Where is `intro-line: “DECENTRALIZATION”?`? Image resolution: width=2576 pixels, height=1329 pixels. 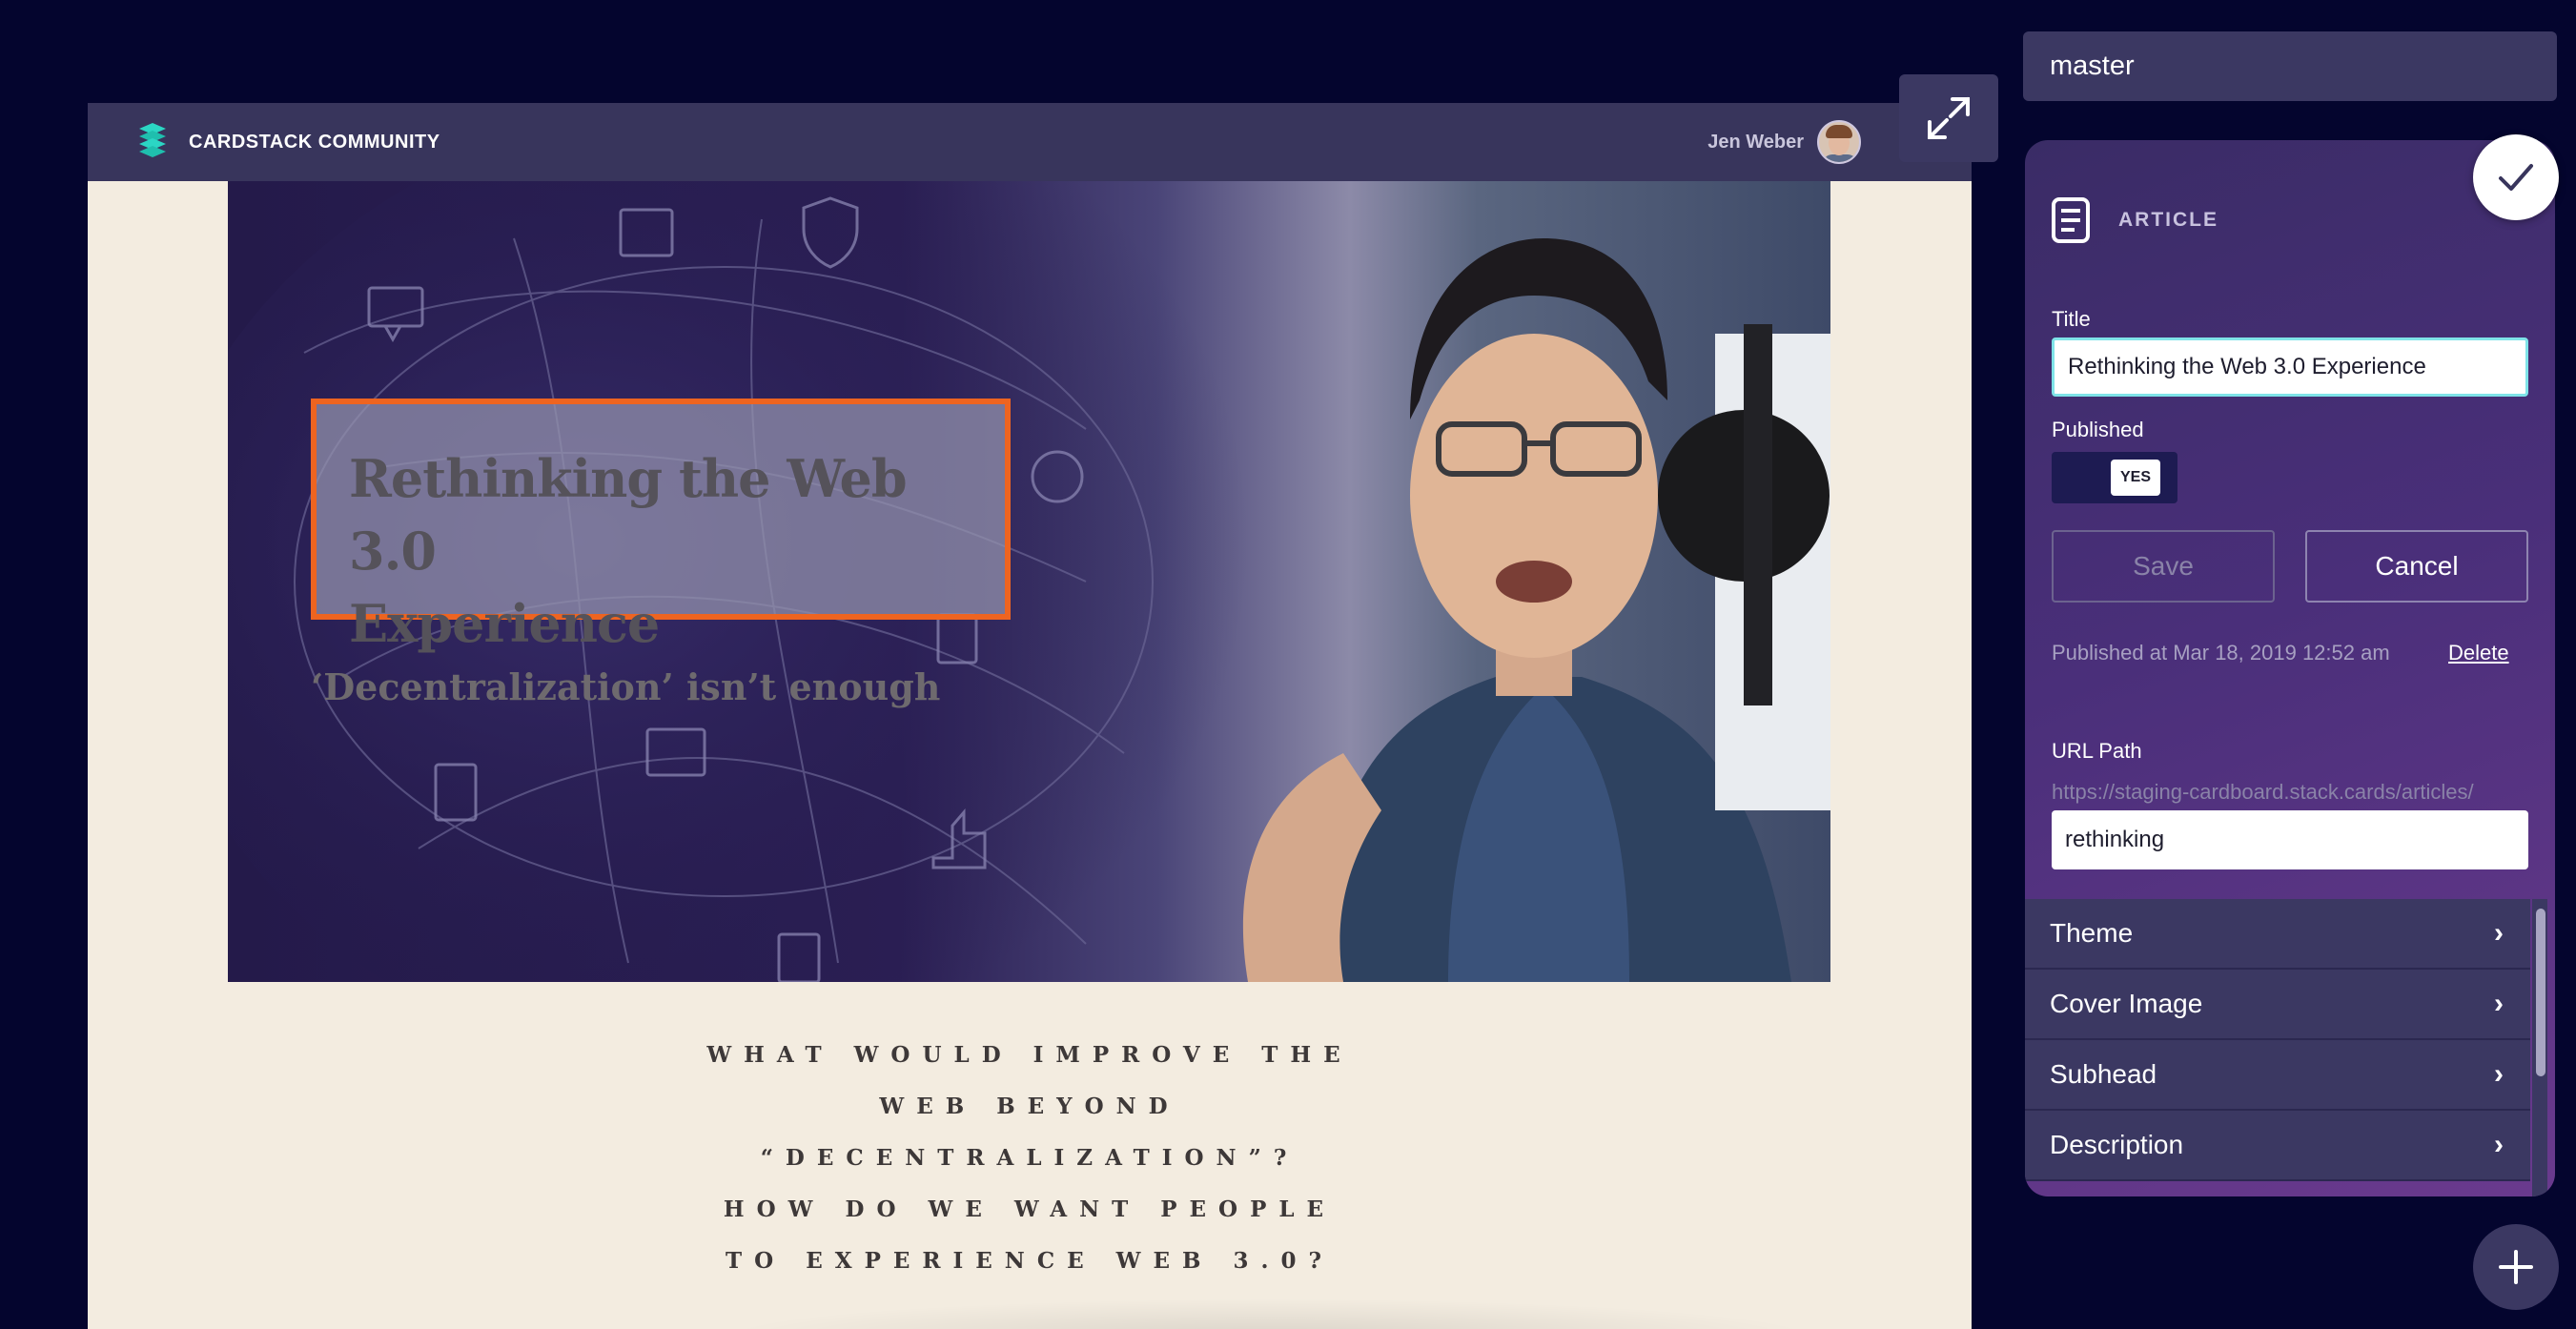
intro-line: “DECENTRALIZATION”? is located at coordinates (1029, 1158).